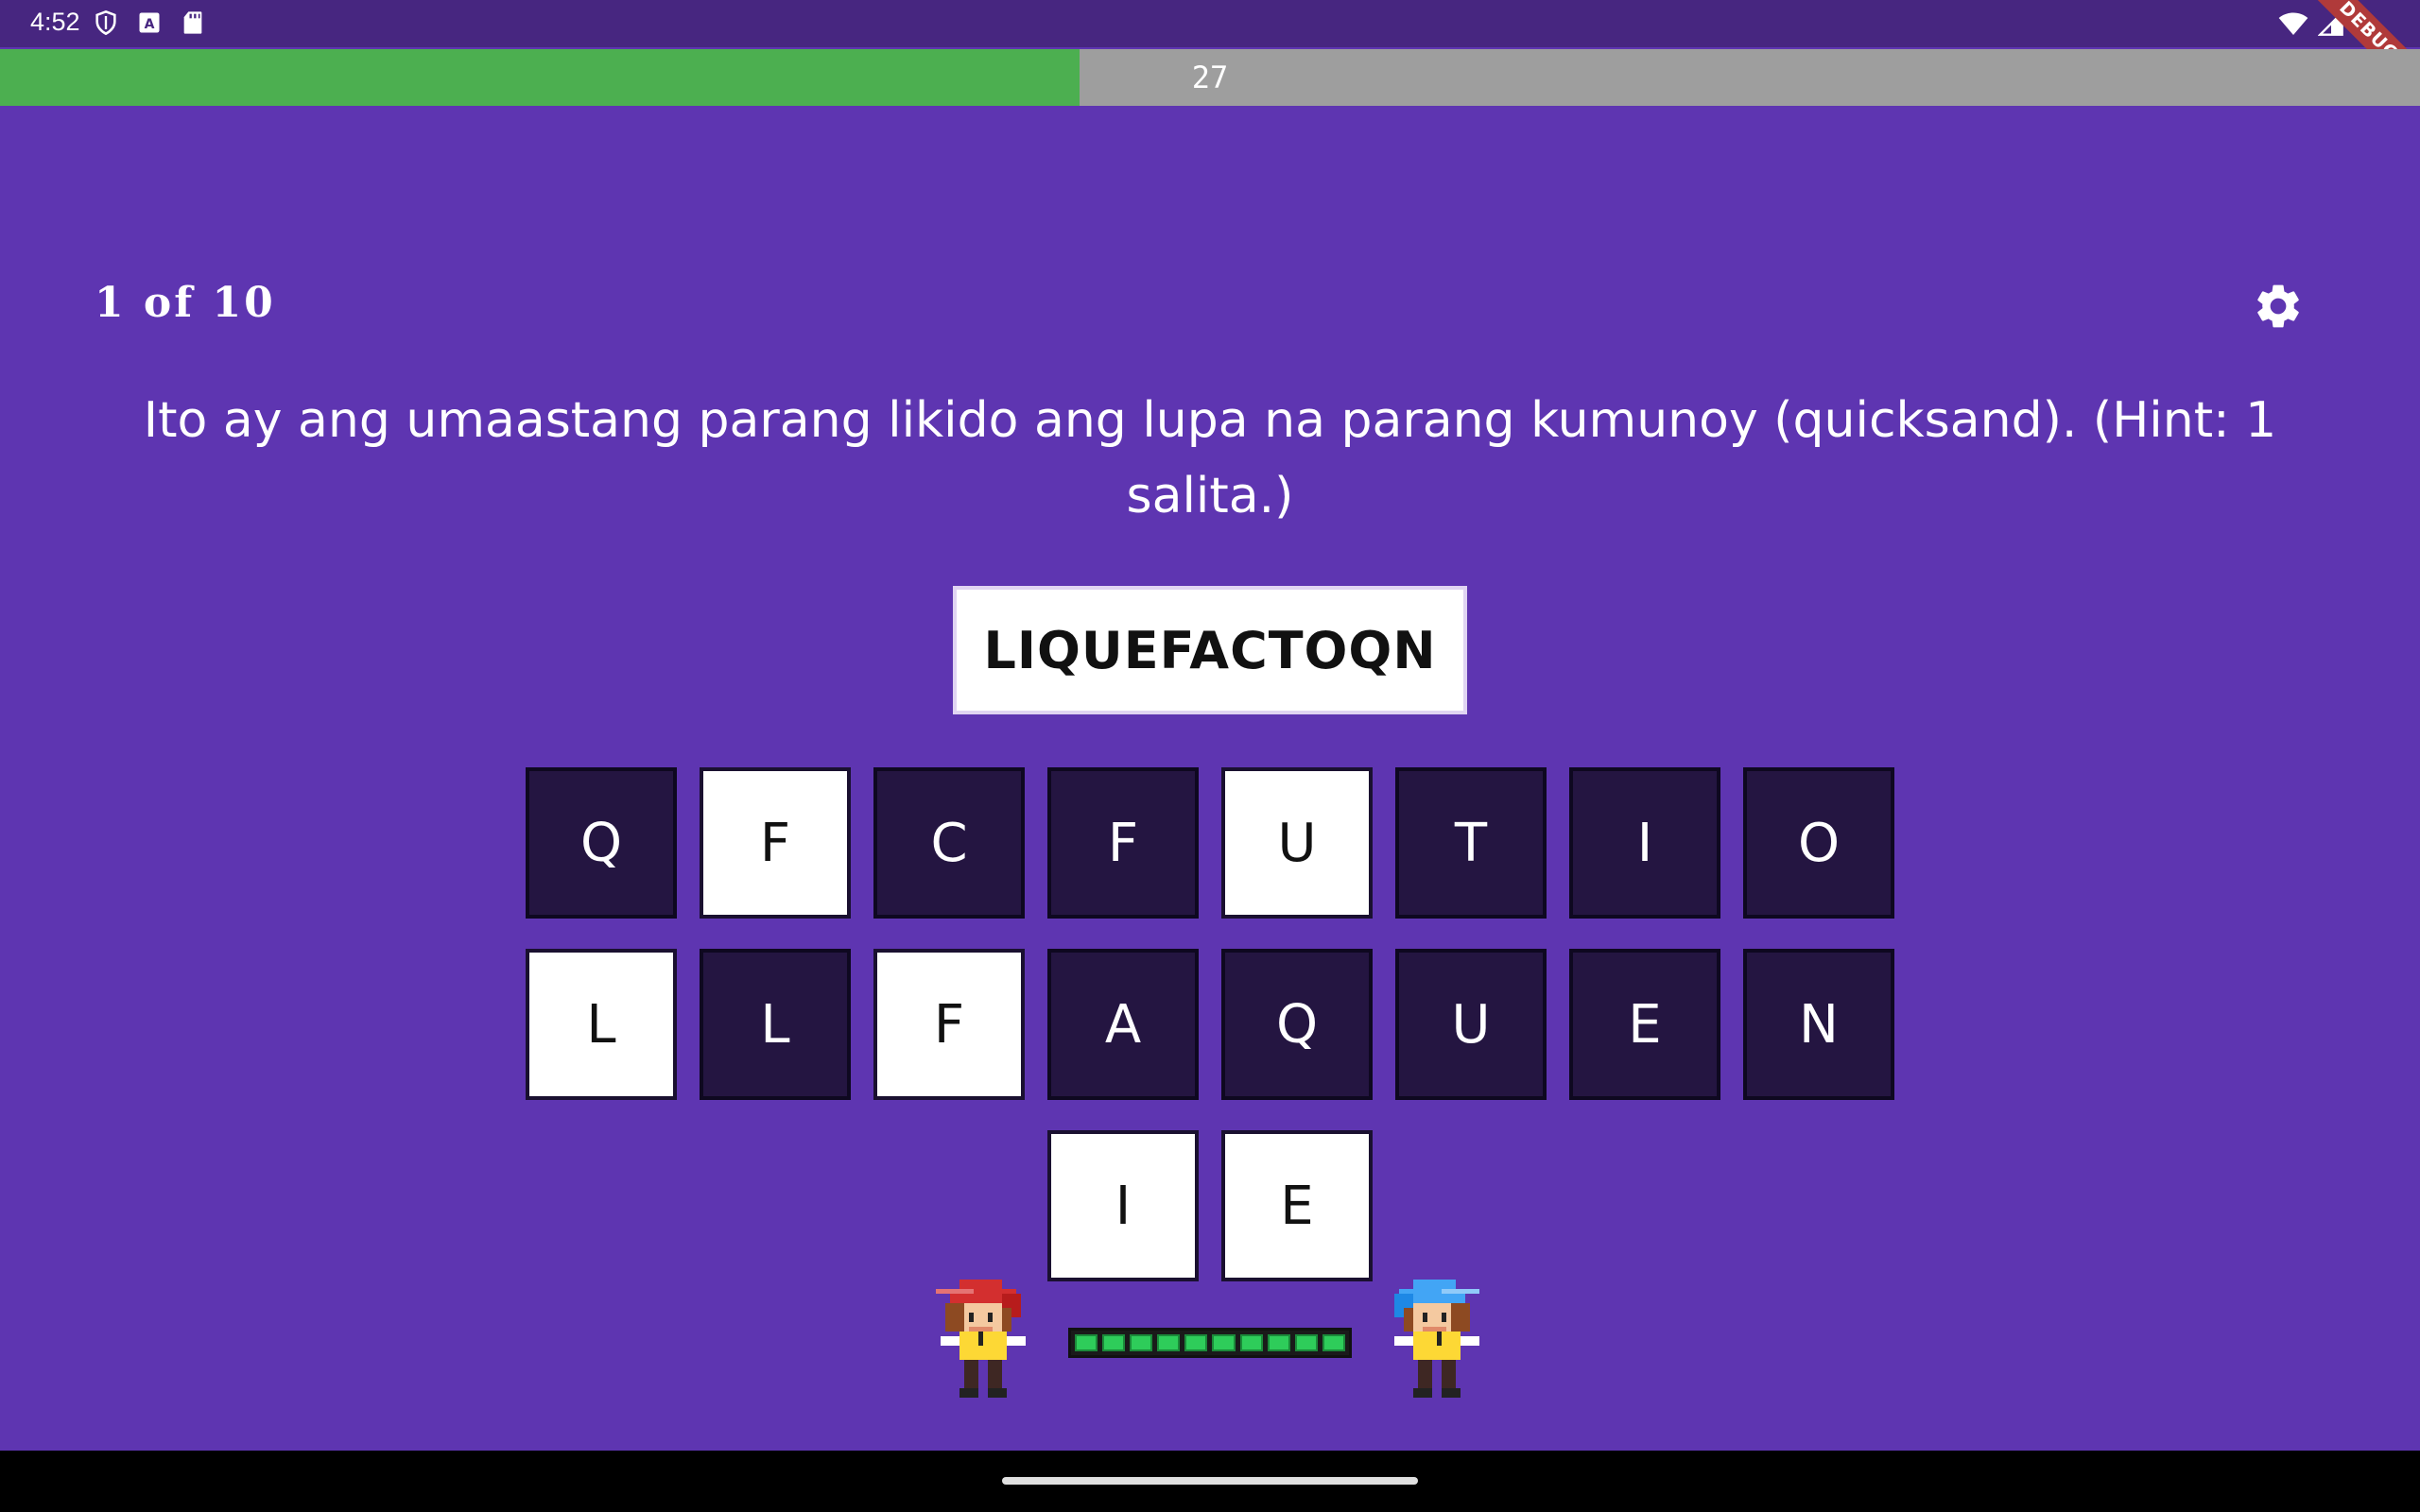 This screenshot has width=2420, height=1512. I want to click on answer-box: LIQUEFACTOQN, so click(1210, 650).